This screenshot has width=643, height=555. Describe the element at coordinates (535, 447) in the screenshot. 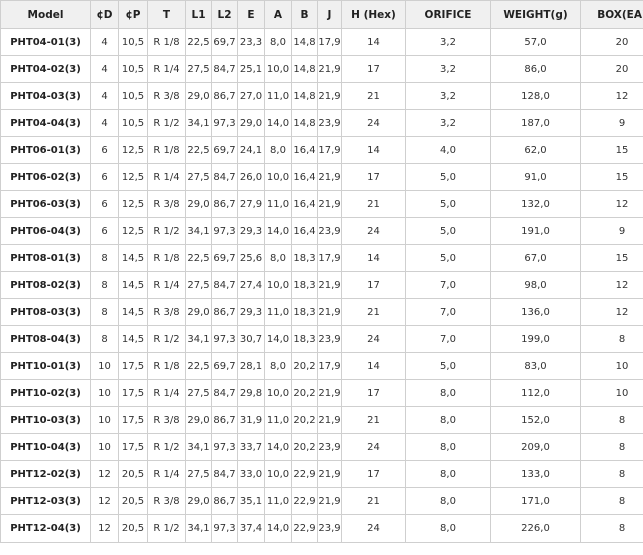

I see `table-cell: 209,0` at that location.